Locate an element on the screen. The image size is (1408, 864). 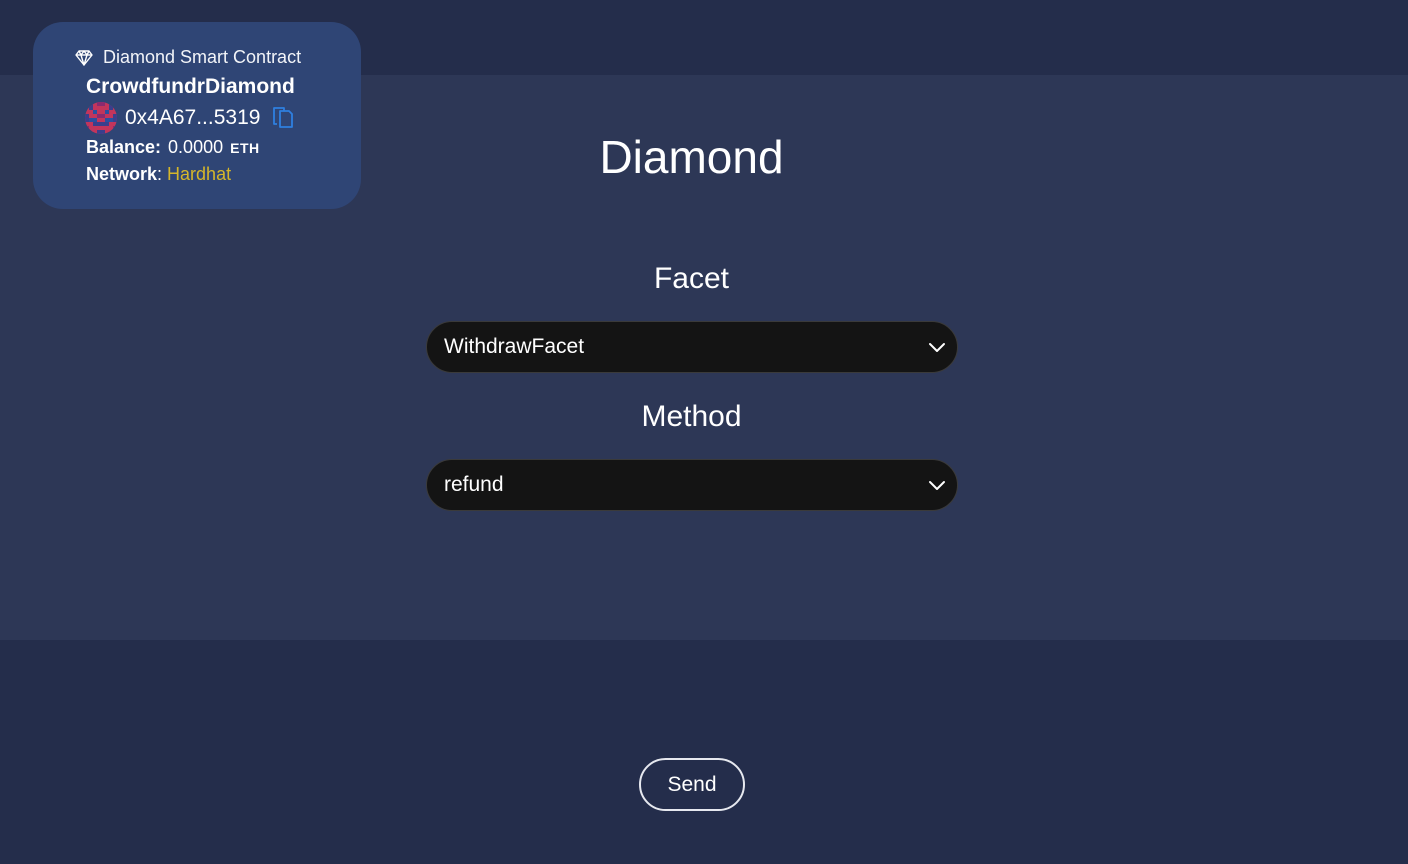
address-row: 0x4A67...5319 is located at coordinates (189, 118).